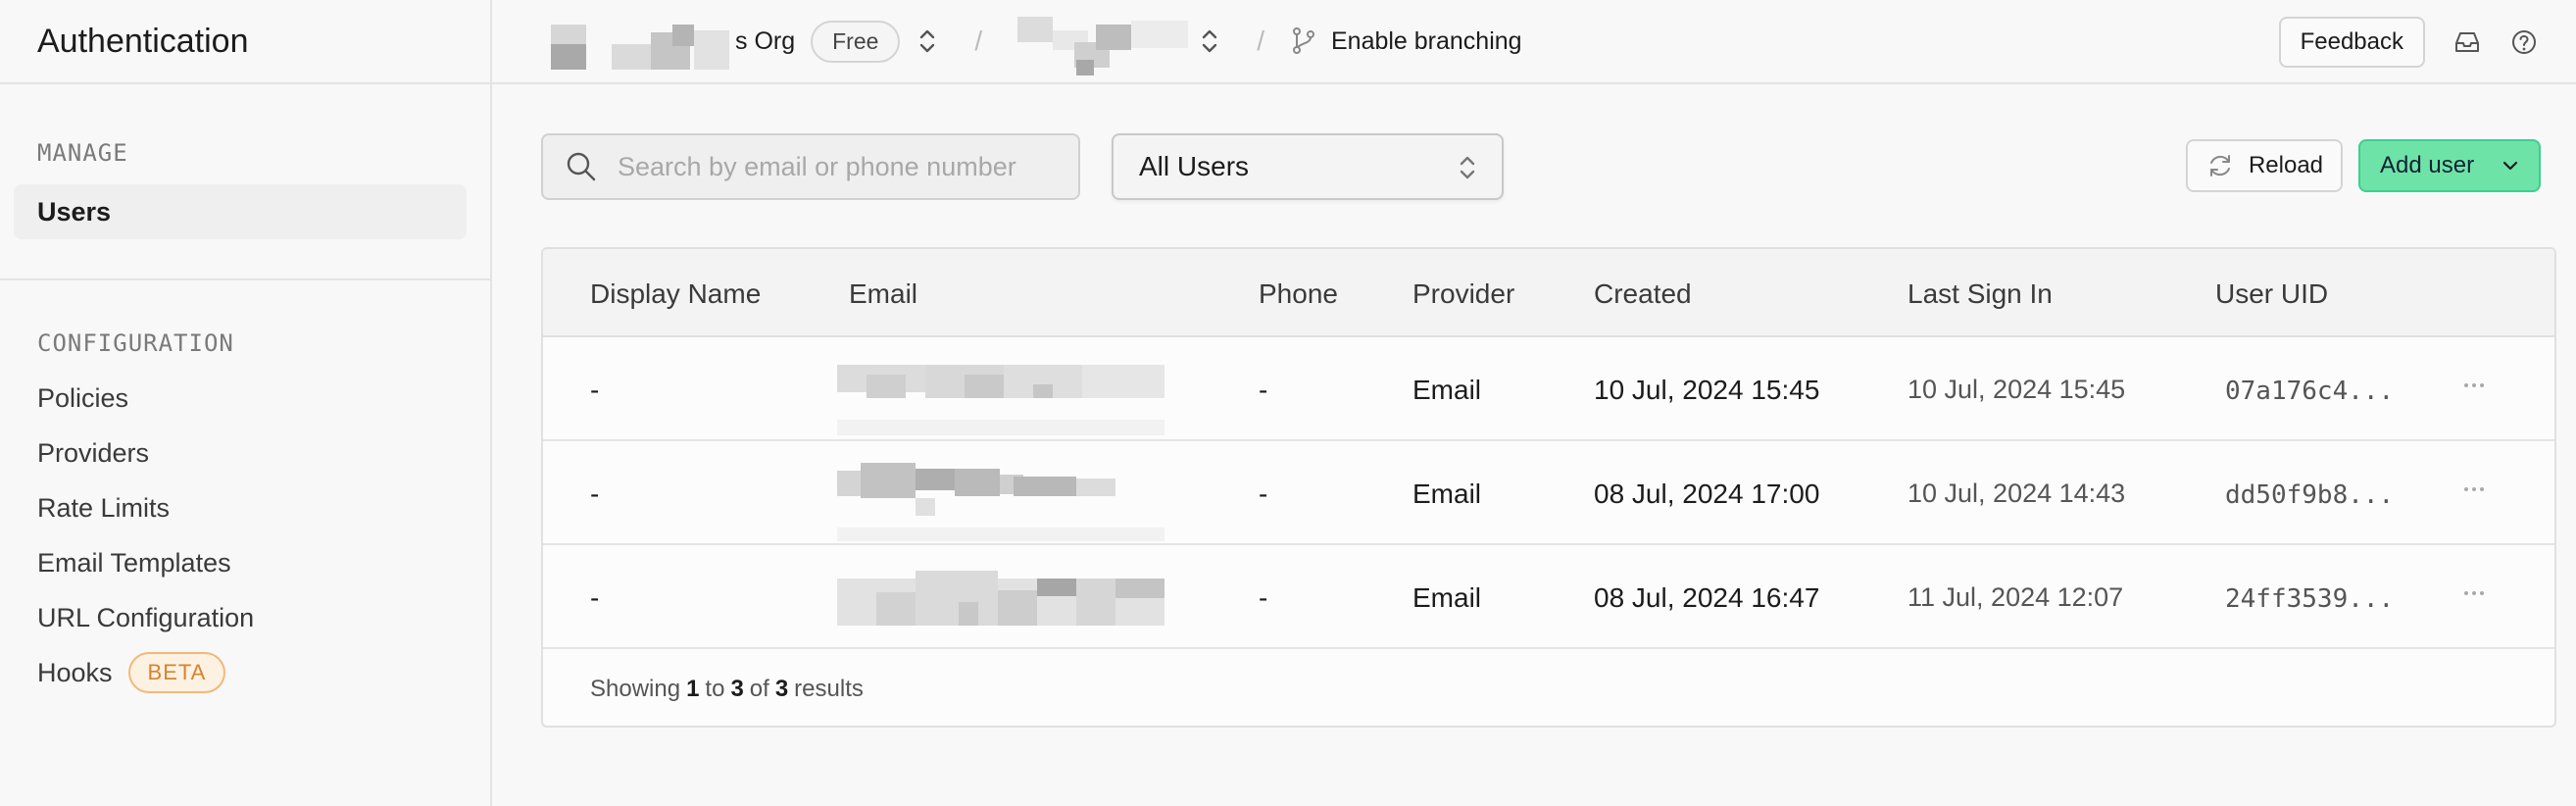 The width and height of the screenshot is (2576, 806). Describe the element at coordinates (883, 294) in the screenshot. I see `column-header-email: Email` at that location.